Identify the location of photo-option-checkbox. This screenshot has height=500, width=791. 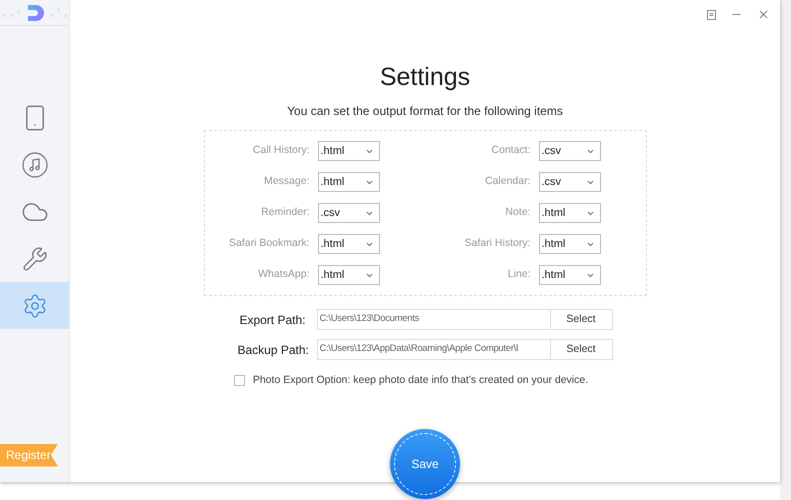
(239, 380).